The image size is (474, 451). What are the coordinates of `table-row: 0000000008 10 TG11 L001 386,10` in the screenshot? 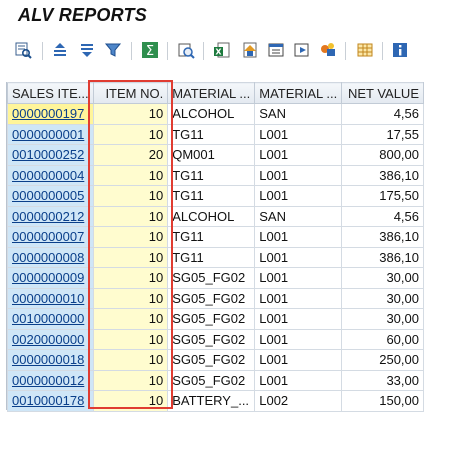 It's located at (215, 257).